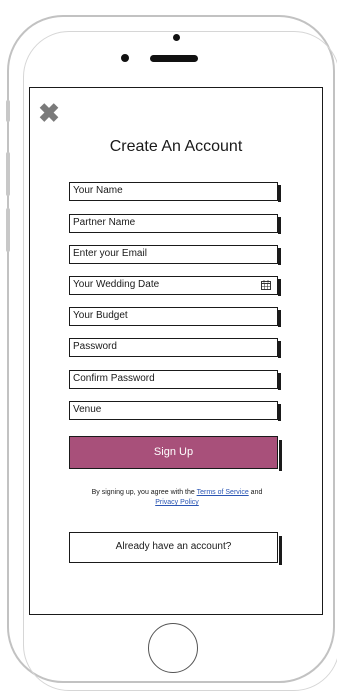 This screenshot has height=691, width=337. I want to click on earpiece-speaker, so click(174, 58).